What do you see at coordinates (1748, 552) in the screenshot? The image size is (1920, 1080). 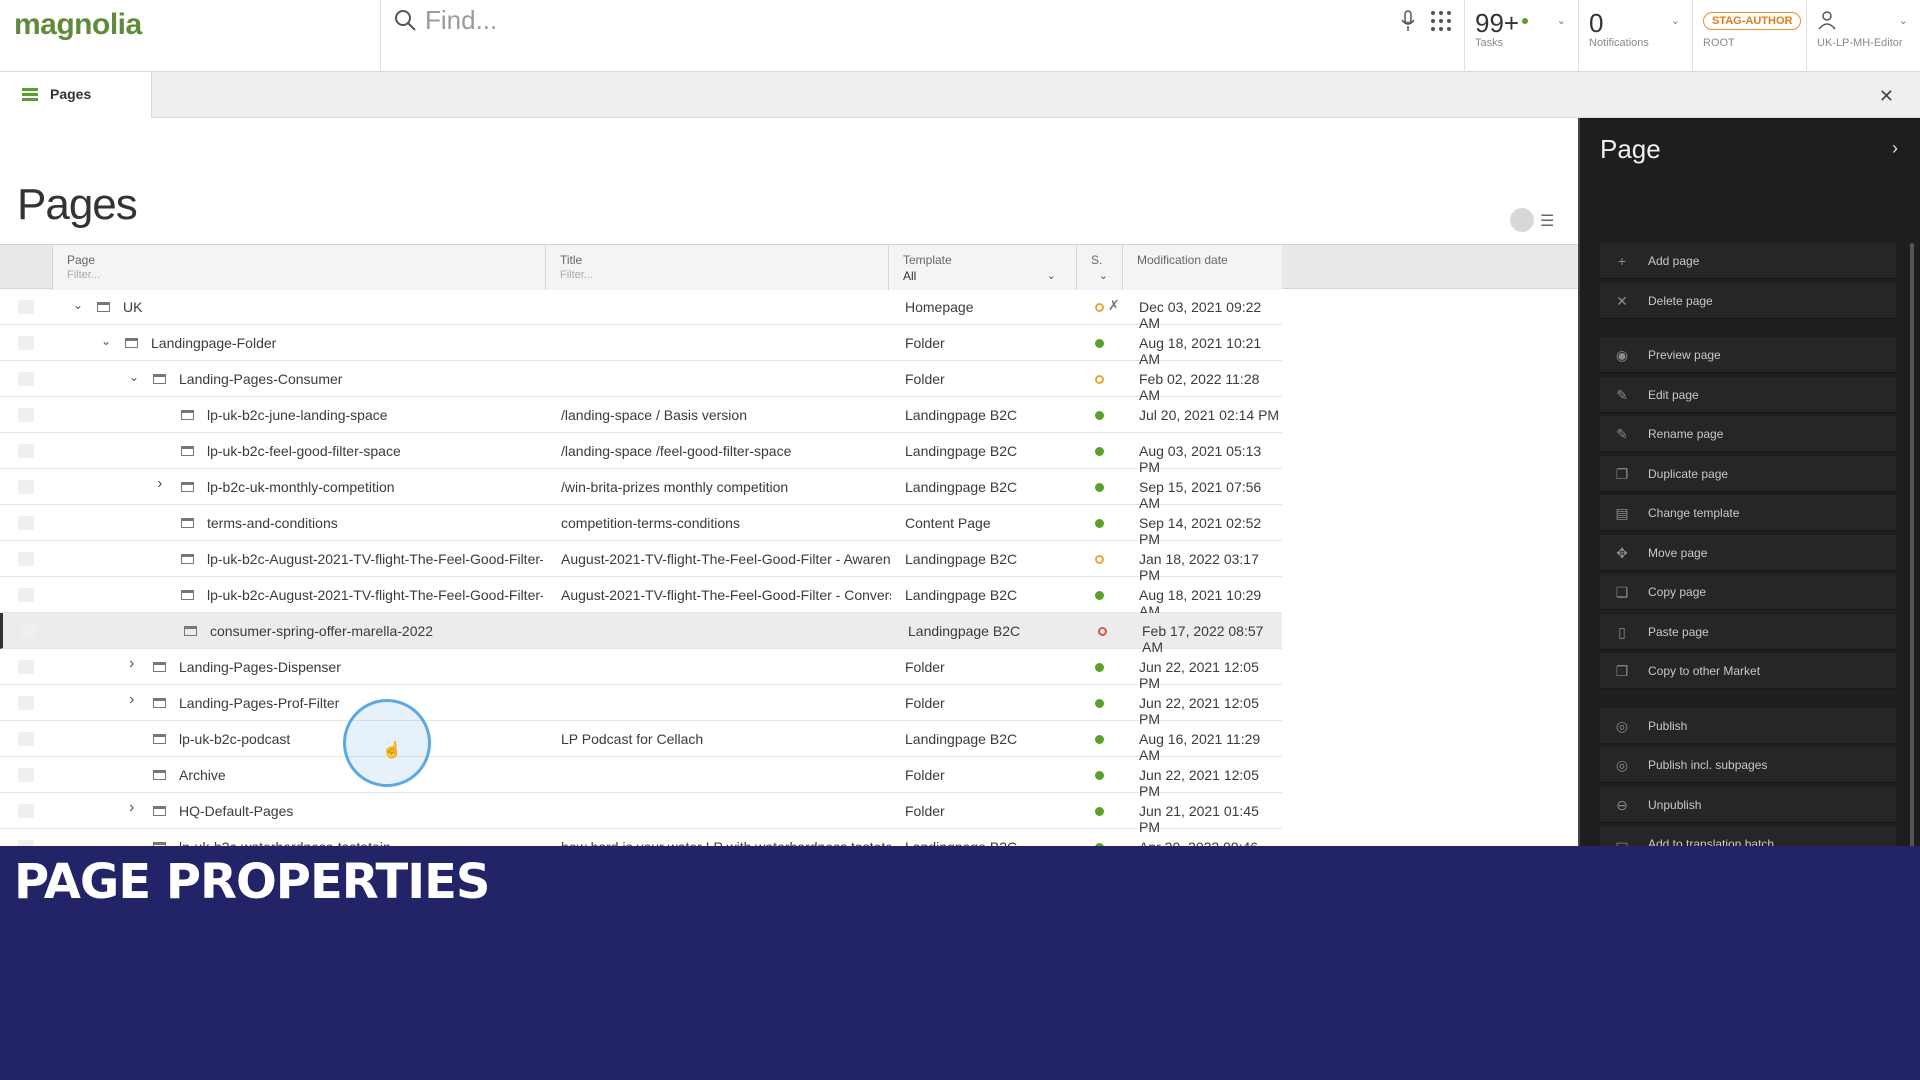 I see `action-move-page: ✥ Move page` at bounding box center [1748, 552].